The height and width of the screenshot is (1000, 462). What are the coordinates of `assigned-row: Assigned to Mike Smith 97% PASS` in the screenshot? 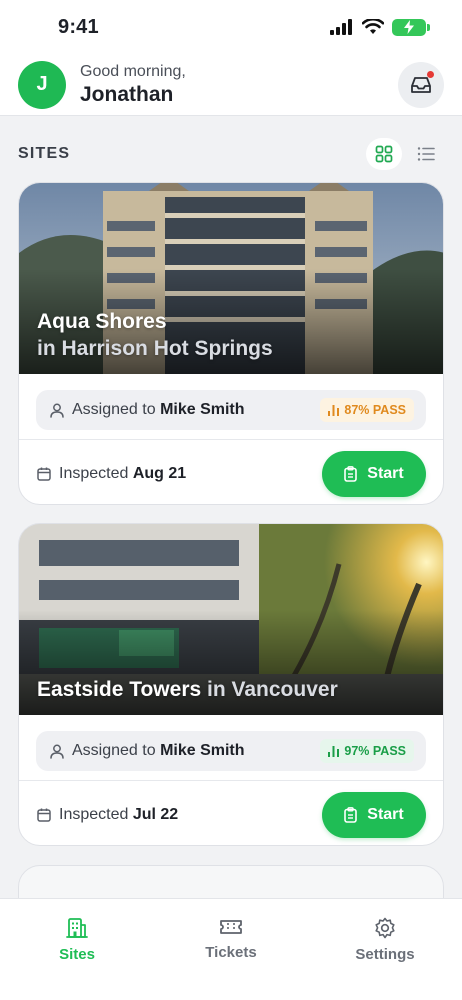 It's located at (231, 751).